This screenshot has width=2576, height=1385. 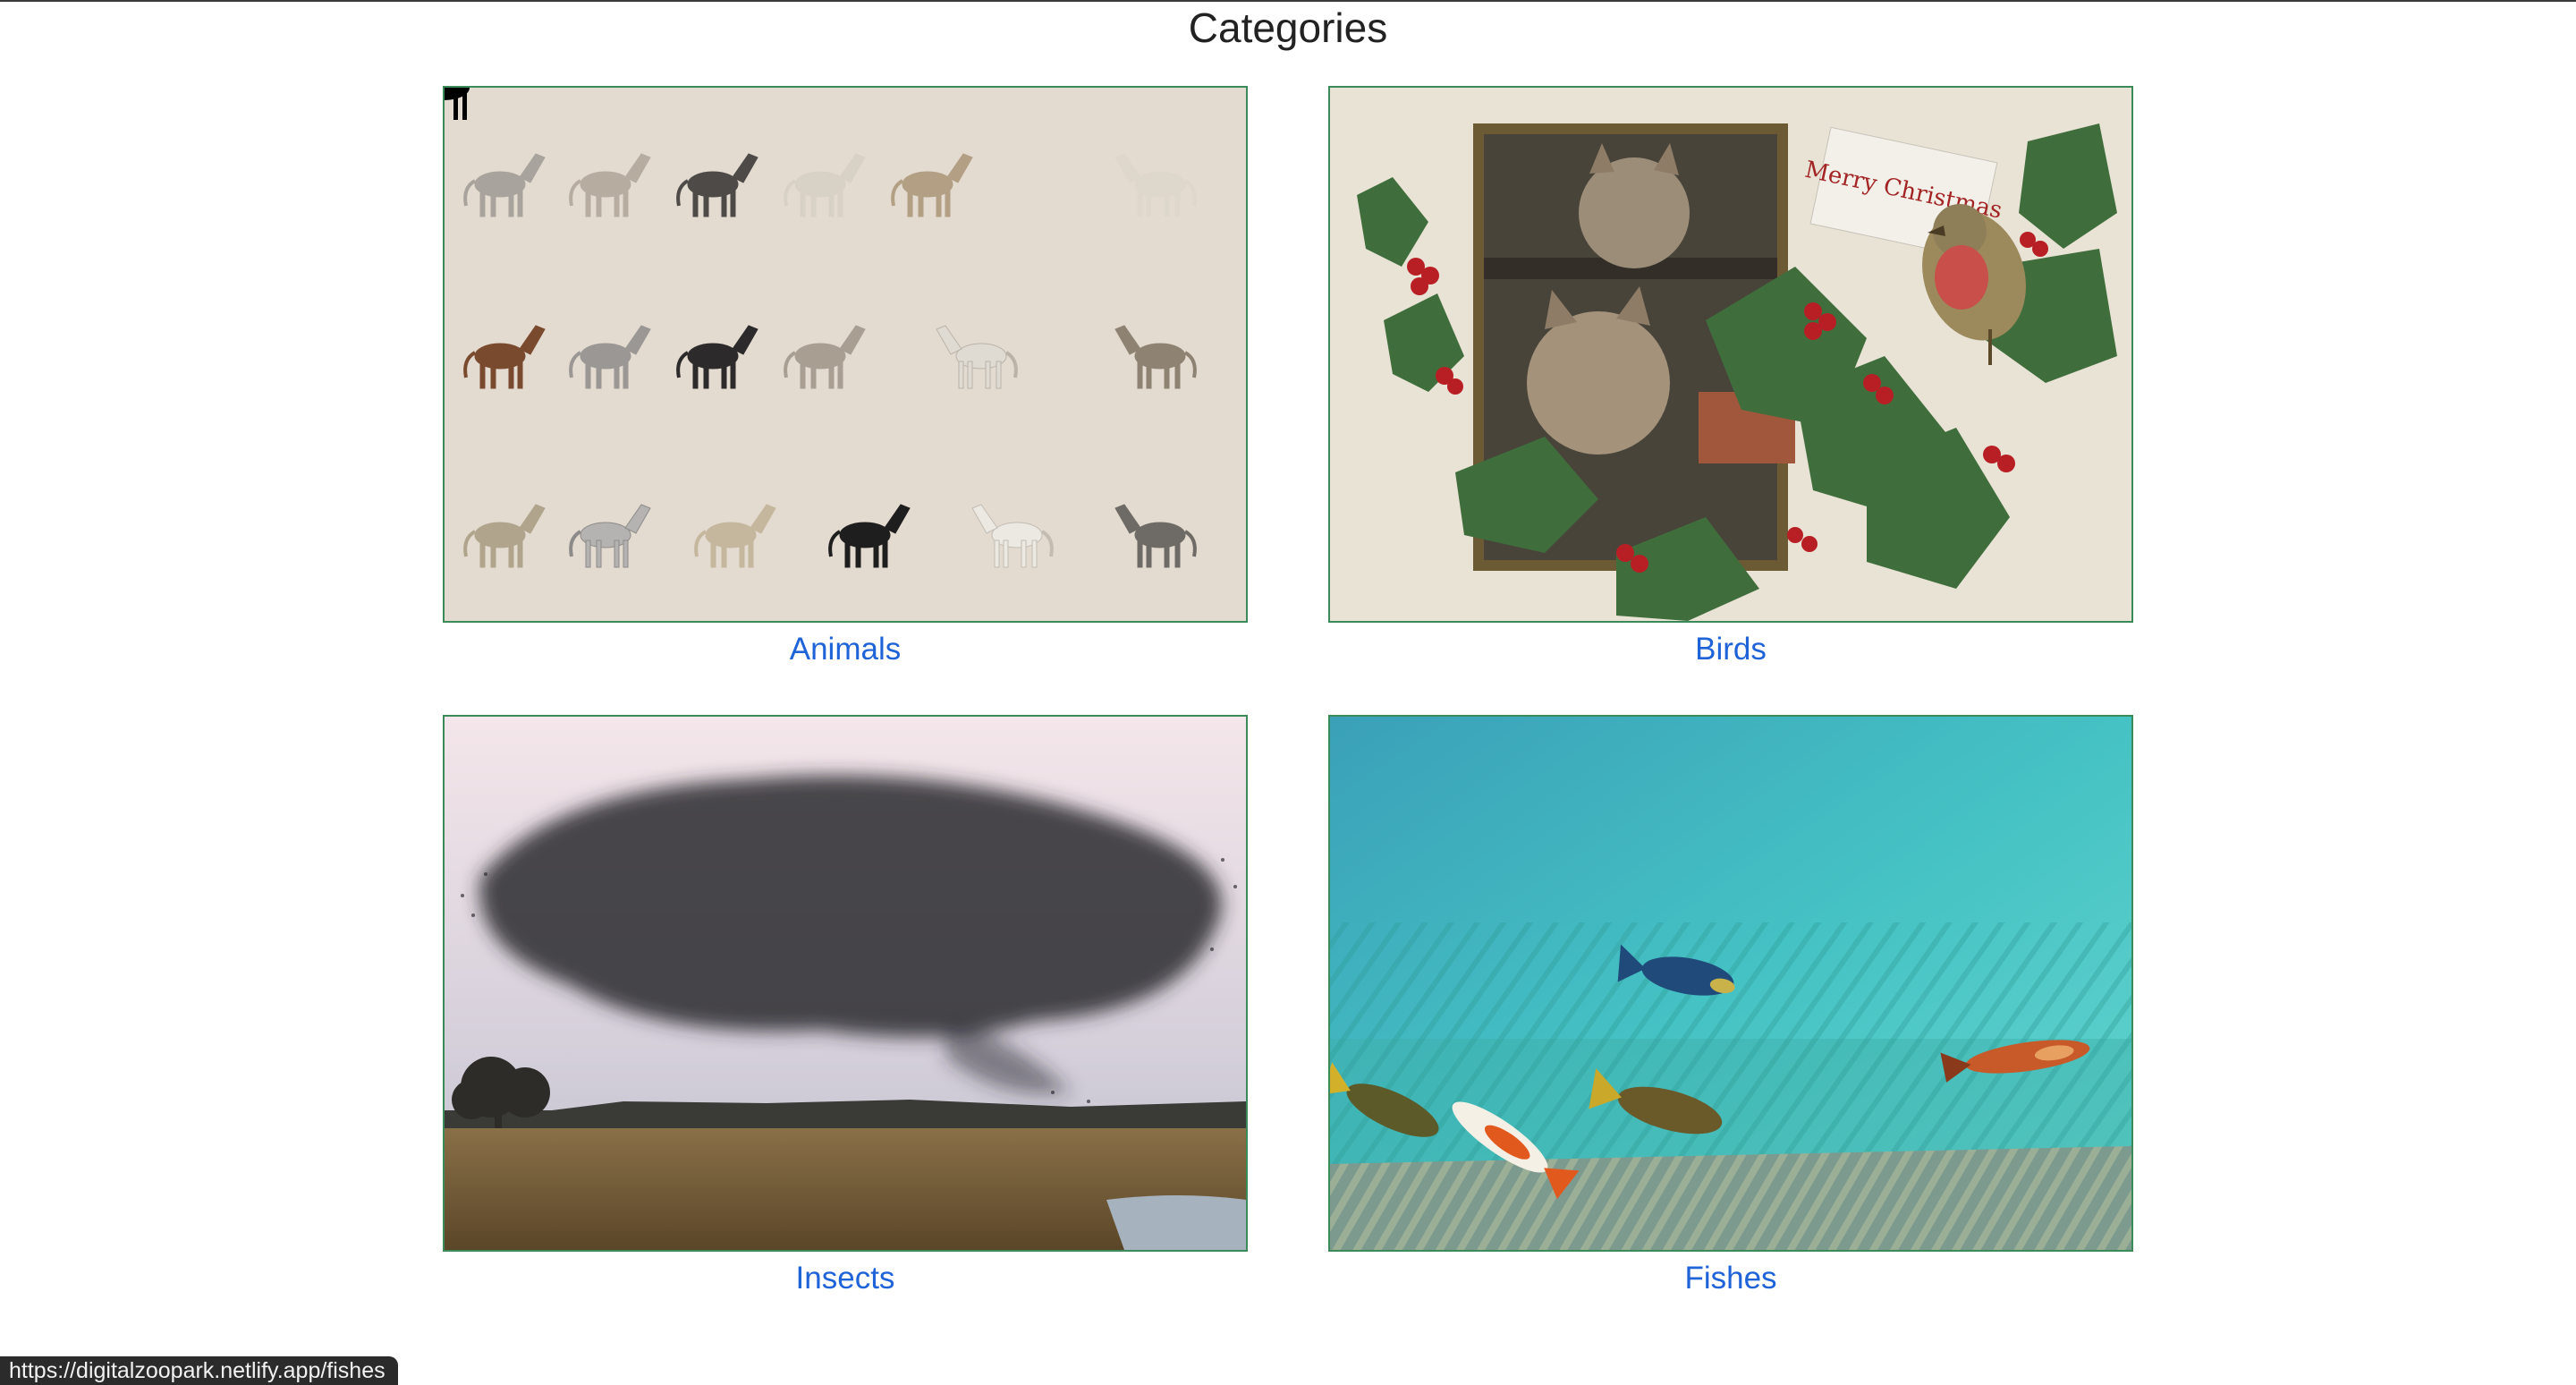 I want to click on birds-image-link: Merry Christmas, so click(x=1730, y=354).